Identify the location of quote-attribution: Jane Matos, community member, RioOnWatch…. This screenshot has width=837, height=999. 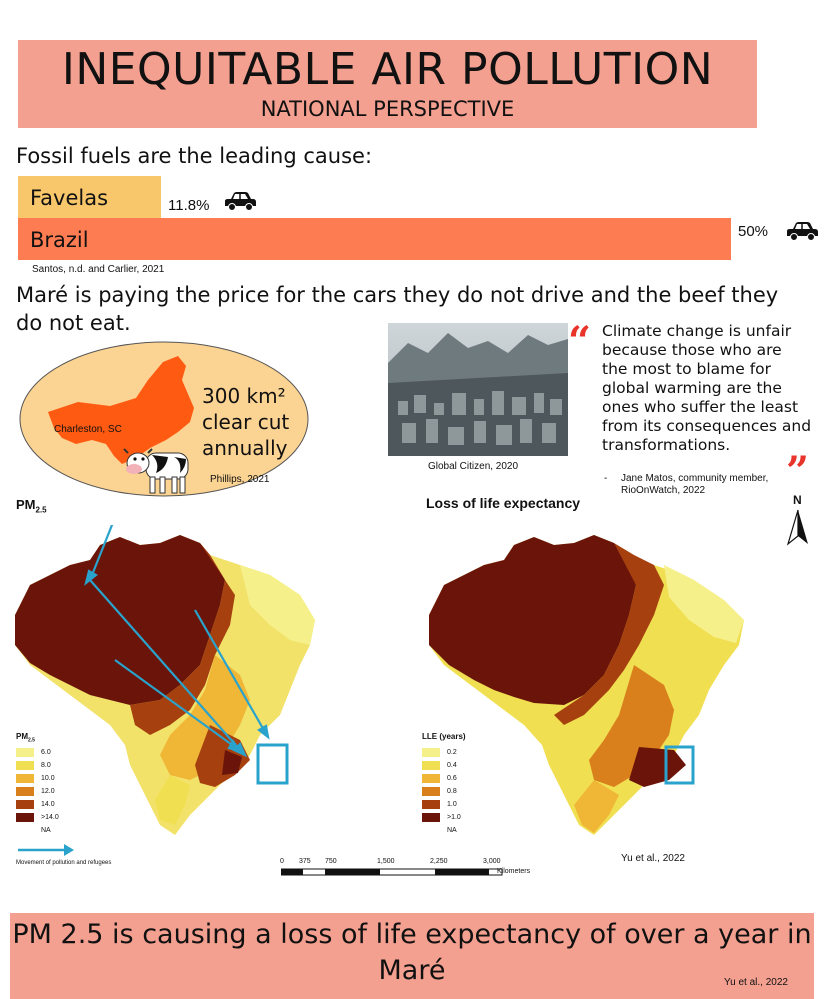
(695, 484).